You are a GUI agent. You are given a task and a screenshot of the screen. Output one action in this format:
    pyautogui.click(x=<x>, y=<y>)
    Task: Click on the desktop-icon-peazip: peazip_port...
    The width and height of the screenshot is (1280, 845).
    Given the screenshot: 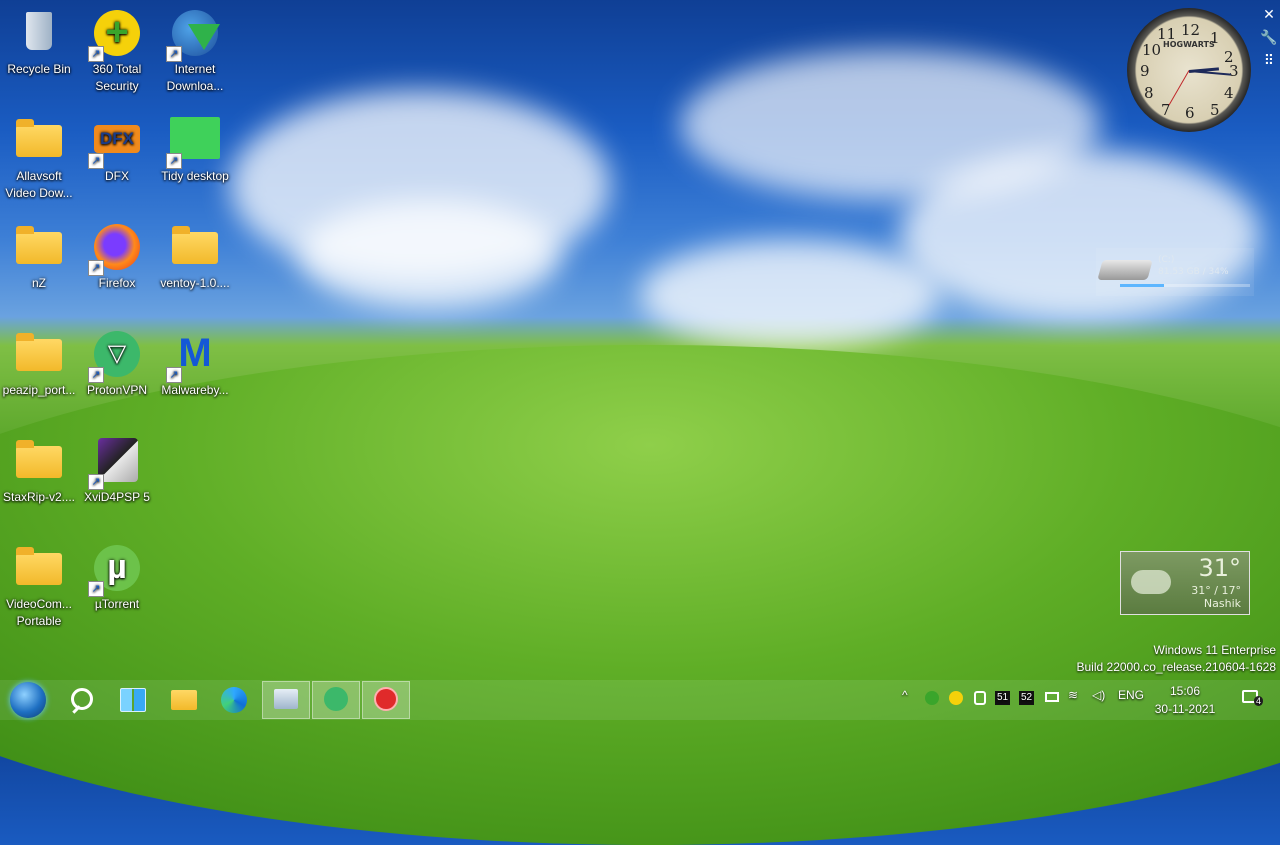 What is the action you would take?
    pyautogui.click(x=39, y=362)
    